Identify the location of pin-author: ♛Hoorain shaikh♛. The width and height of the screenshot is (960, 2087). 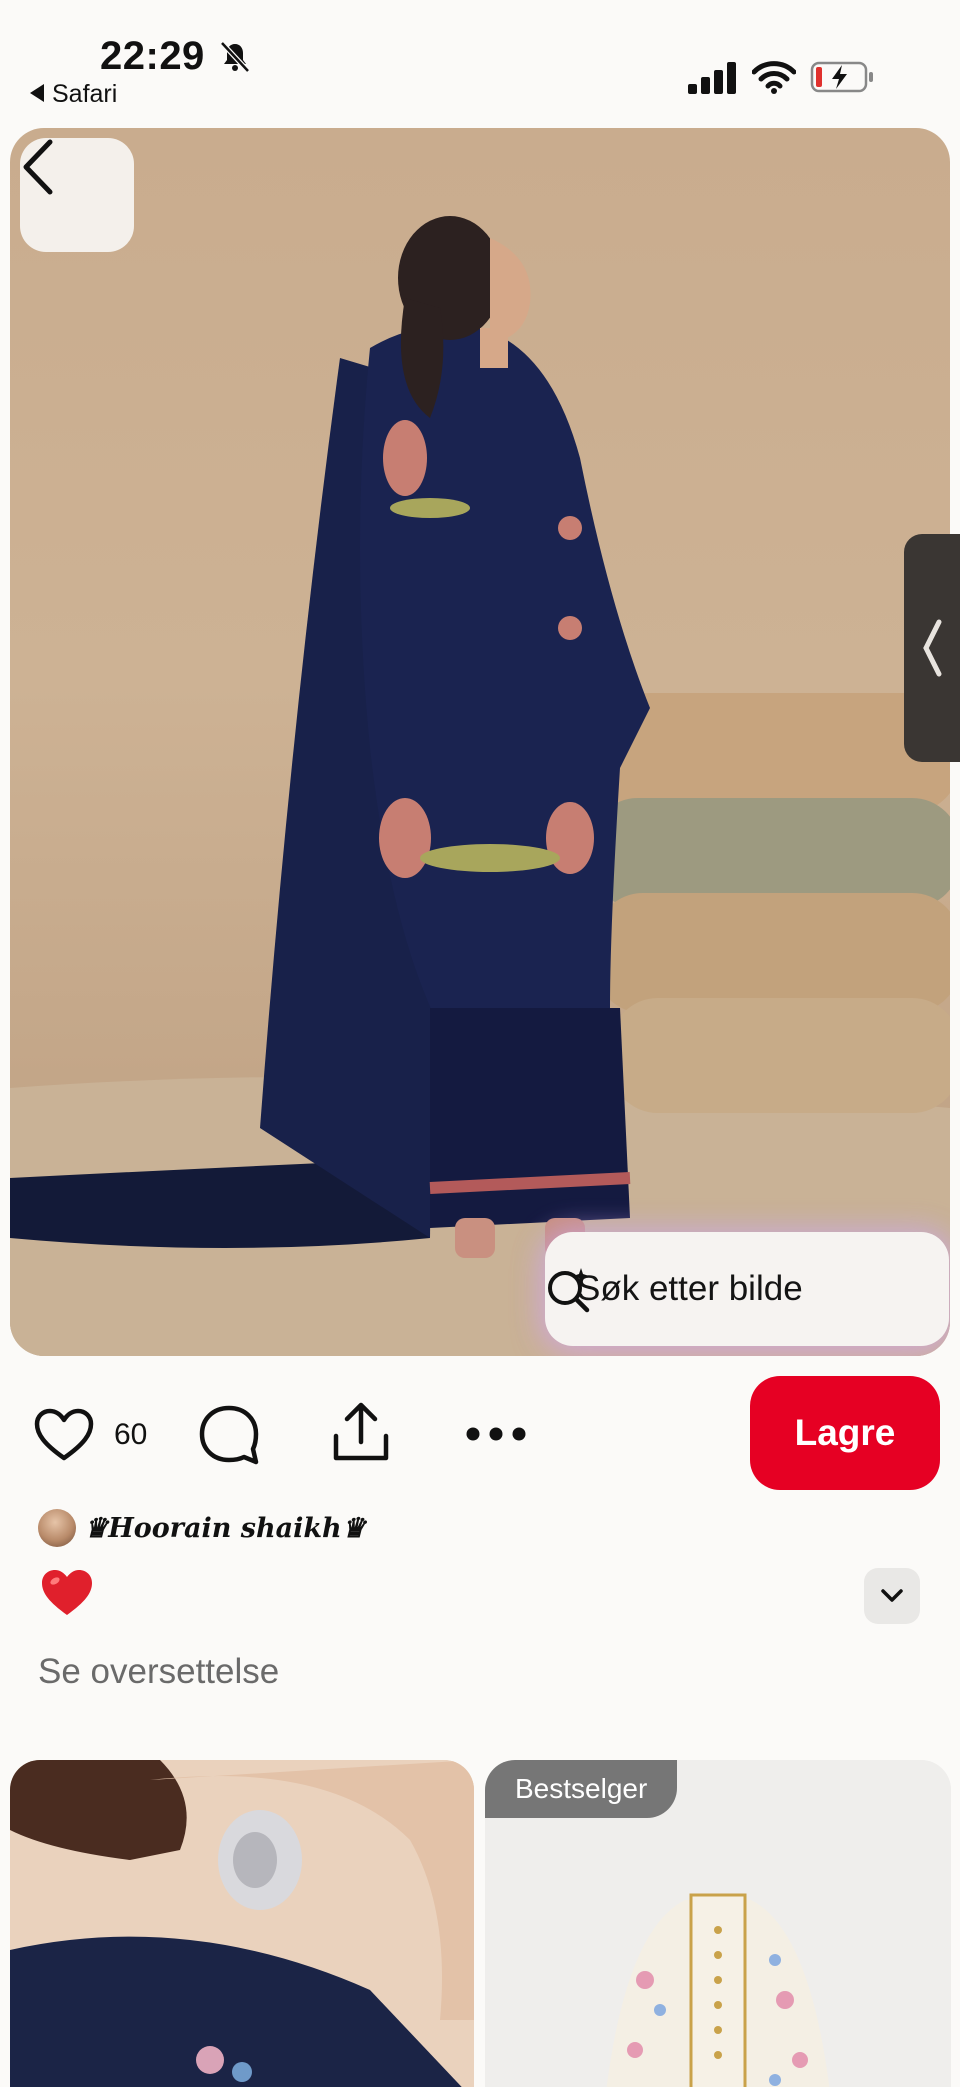
(202, 1528).